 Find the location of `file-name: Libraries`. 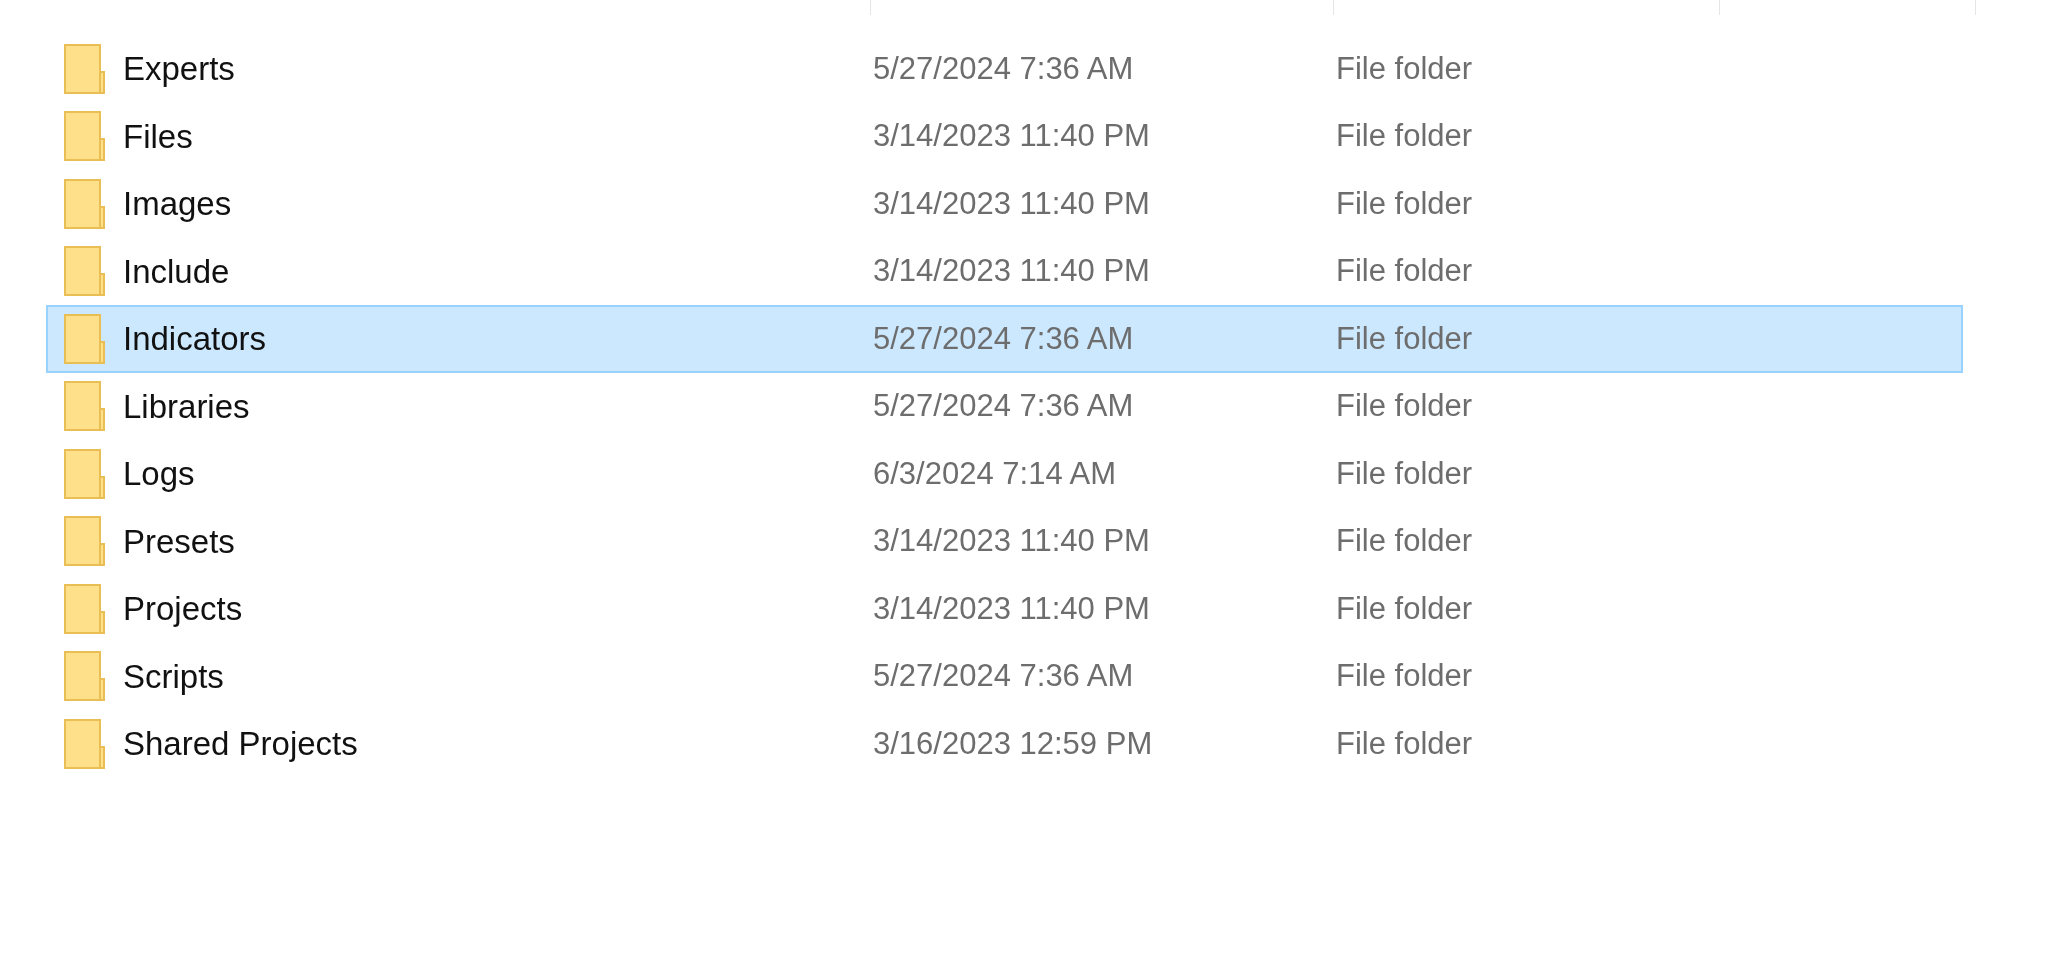

file-name: Libraries is located at coordinates (187, 406).